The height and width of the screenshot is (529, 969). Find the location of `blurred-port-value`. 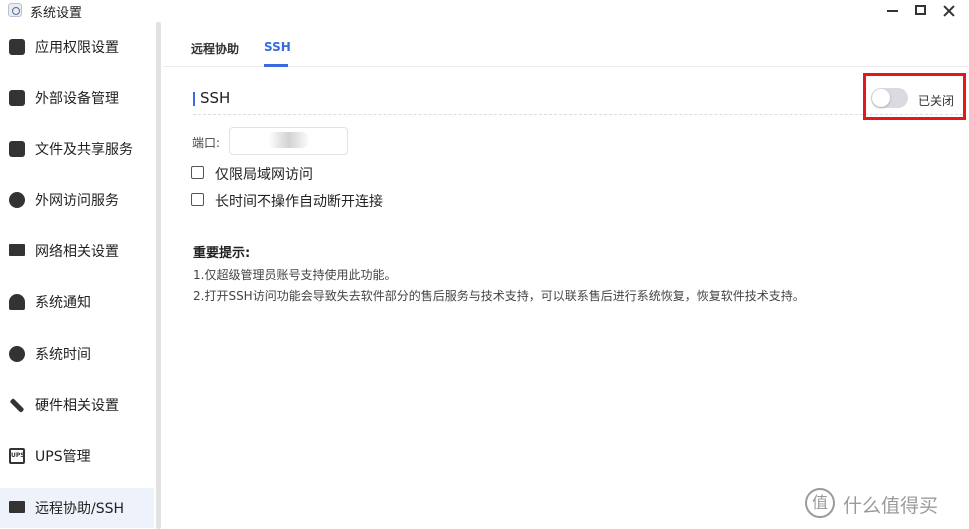

blurred-port-value is located at coordinates (289, 140).